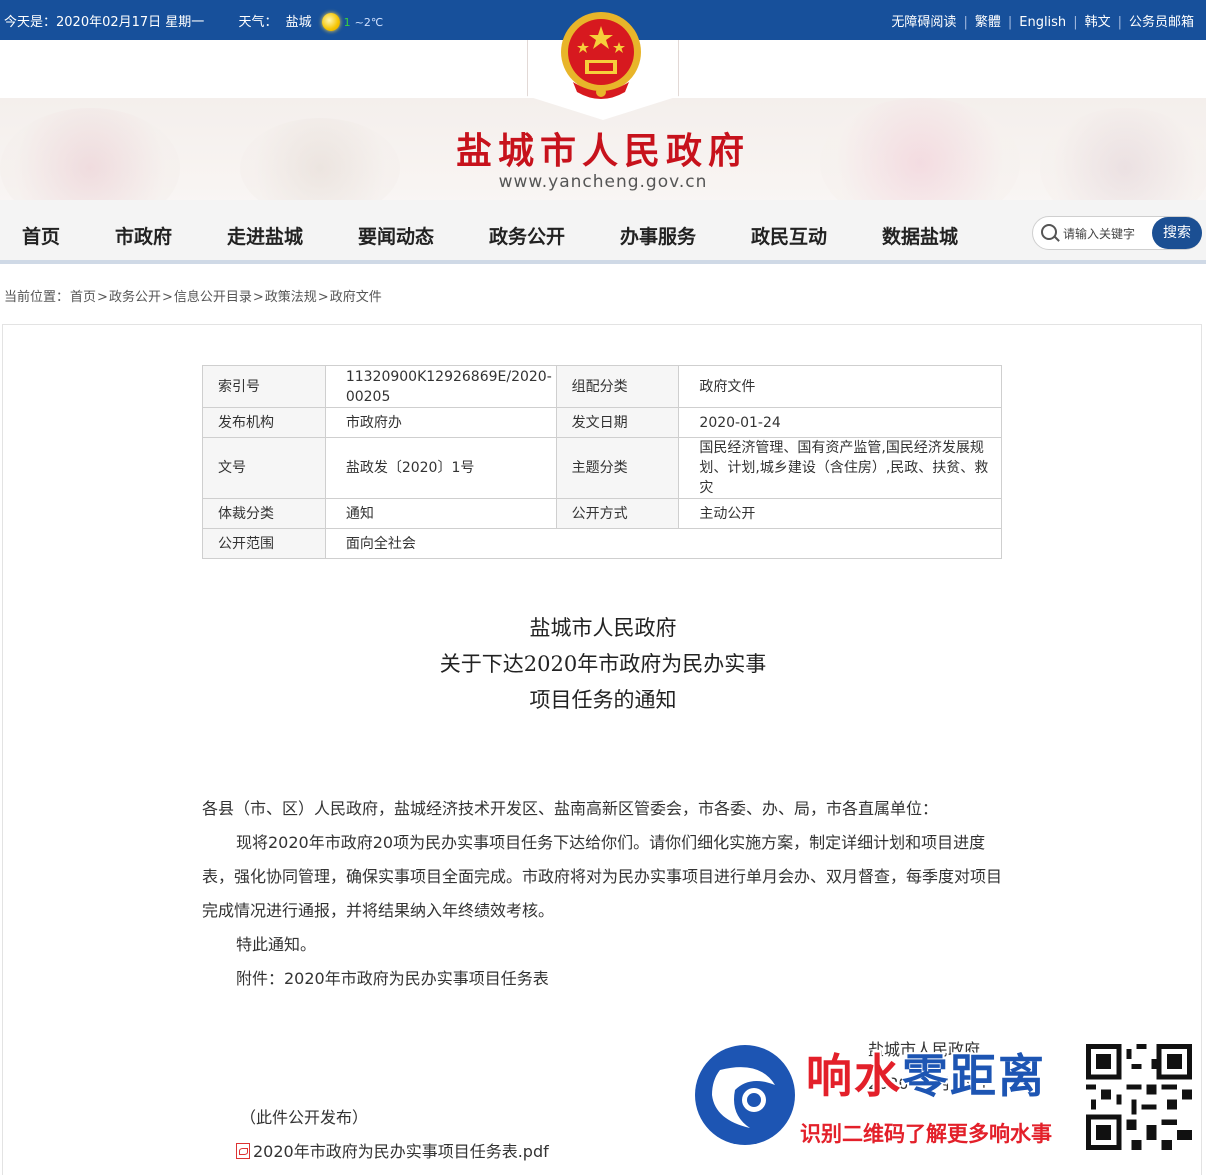  What do you see at coordinates (603, 700) in the screenshot?
I see `document-title-line: 项目任务的通知` at bounding box center [603, 700].